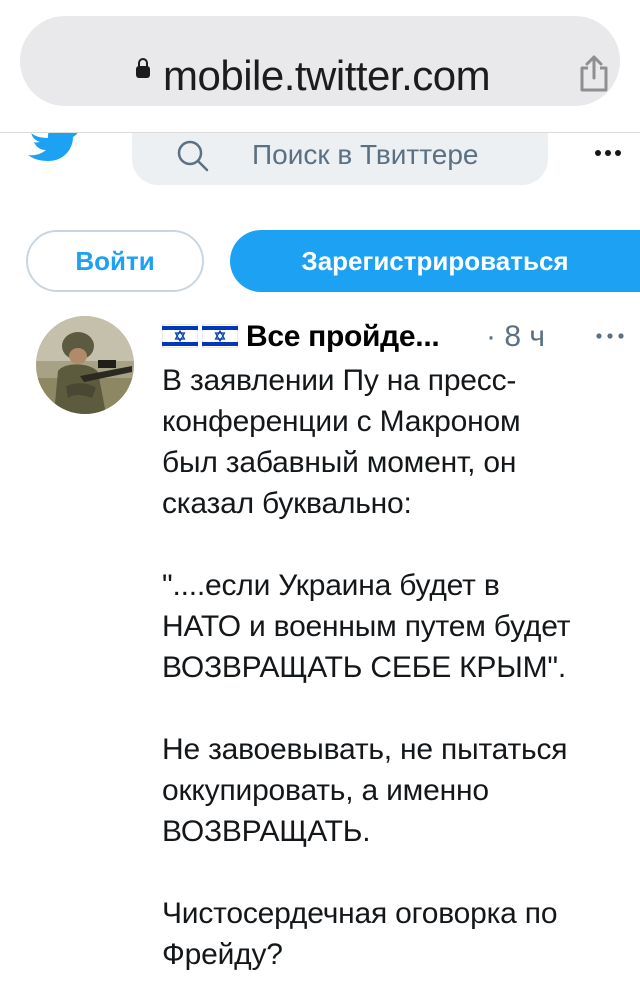 Image resolution: width=640 pixels, height=1006 pixels. What do you see at coordinates (610, 336) in the screenshot?
I see `tweet-more-icon` at bounding box center [610, 336].